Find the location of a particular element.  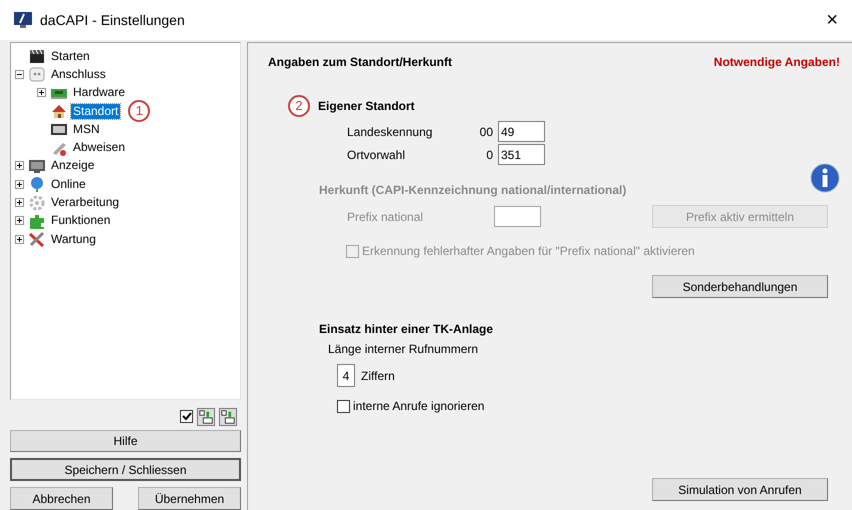

field-label: Landeskennung is located at coordinates (390, 132).